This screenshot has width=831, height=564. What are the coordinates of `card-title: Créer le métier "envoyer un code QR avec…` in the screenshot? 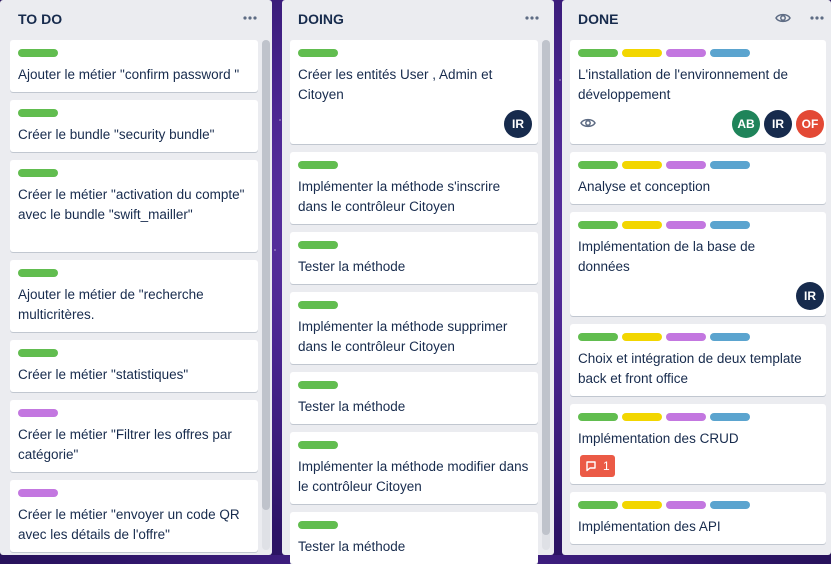 It's located at (129, 524).